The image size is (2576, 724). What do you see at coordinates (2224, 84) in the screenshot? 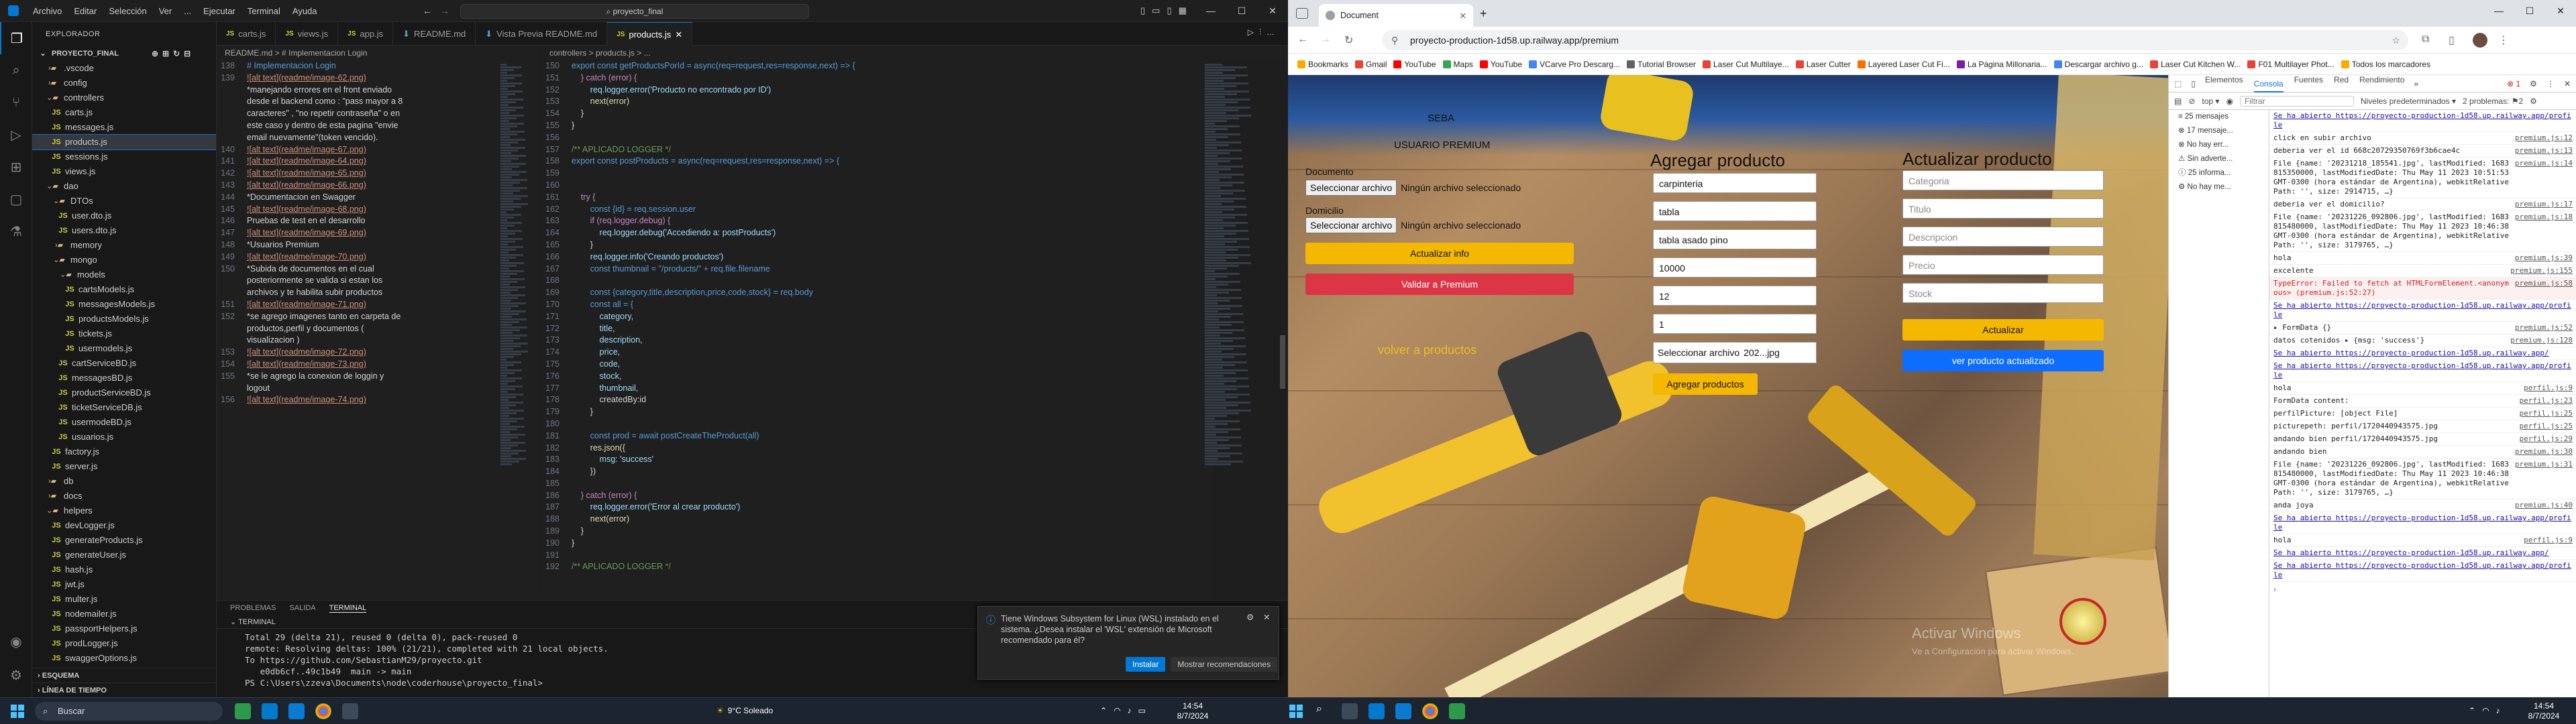
I see `devtools-tab: Elementos` at bounding box center [2224, 84].